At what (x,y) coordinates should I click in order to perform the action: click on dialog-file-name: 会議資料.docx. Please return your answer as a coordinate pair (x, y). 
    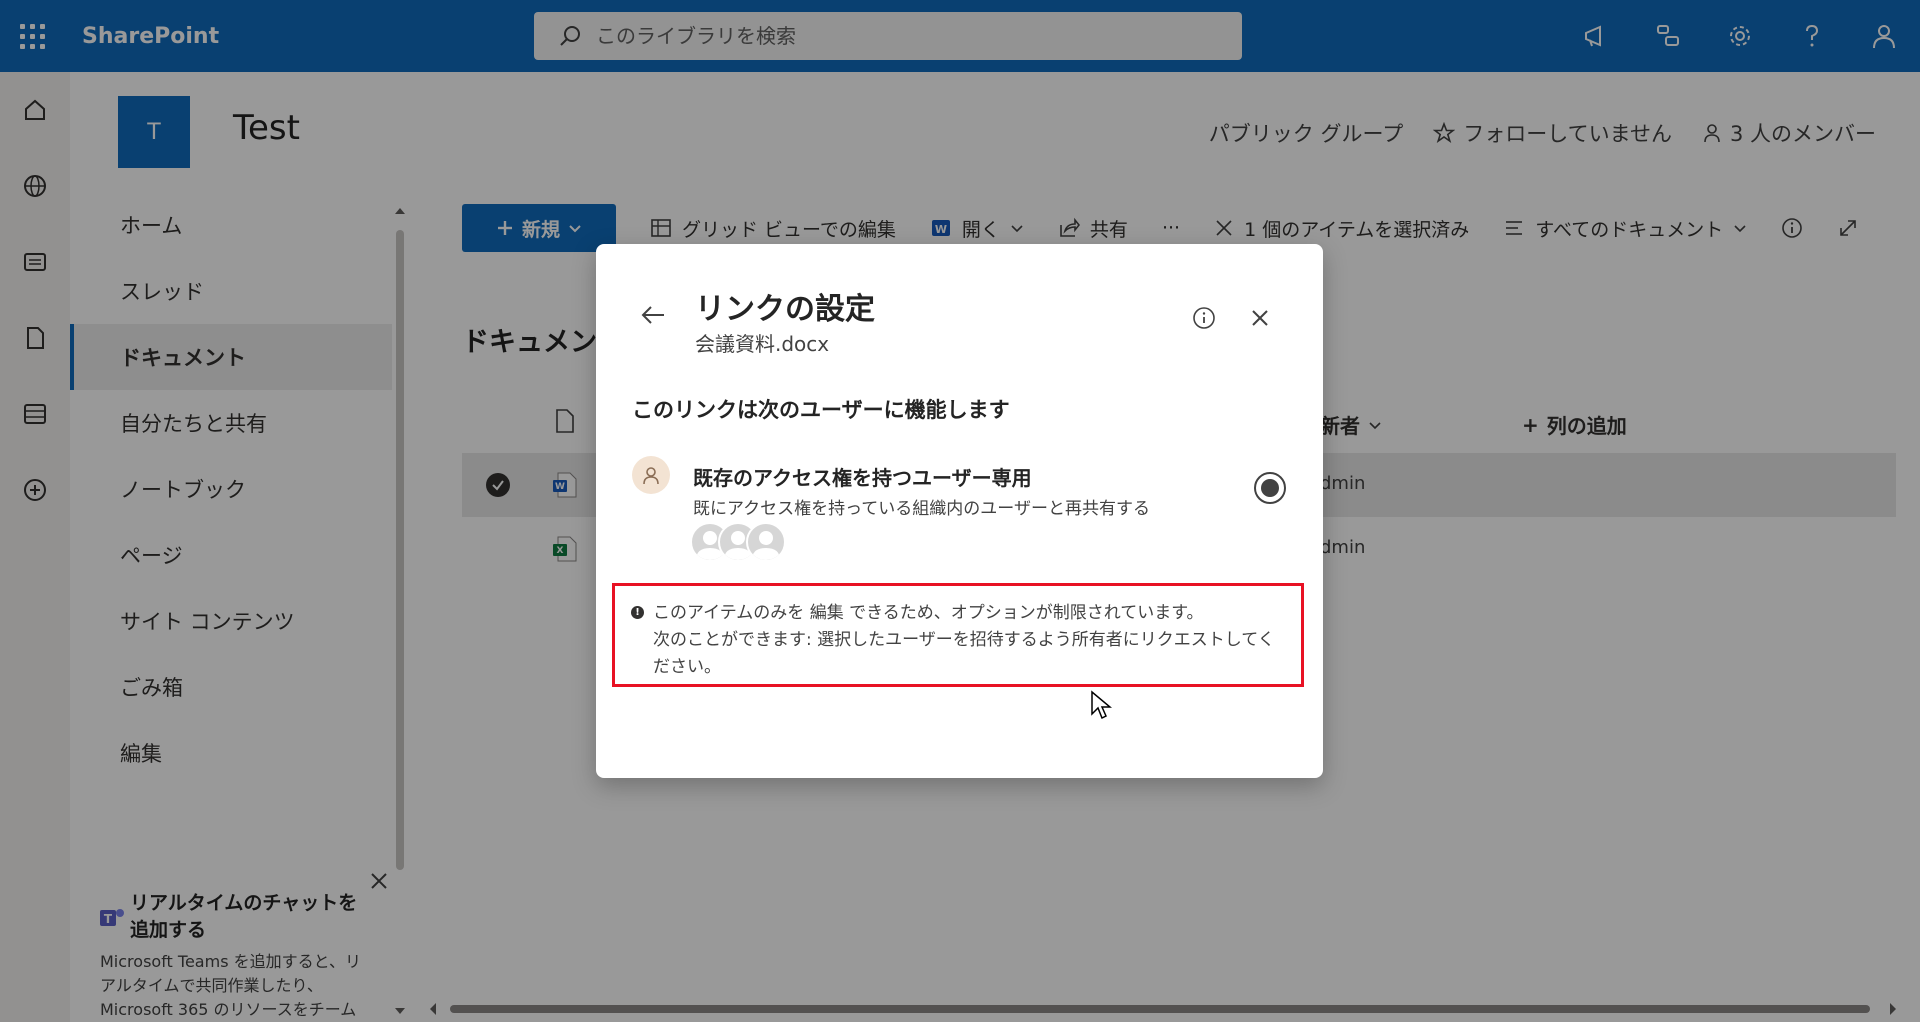
    Looking at the image, I should click on (762, 344).